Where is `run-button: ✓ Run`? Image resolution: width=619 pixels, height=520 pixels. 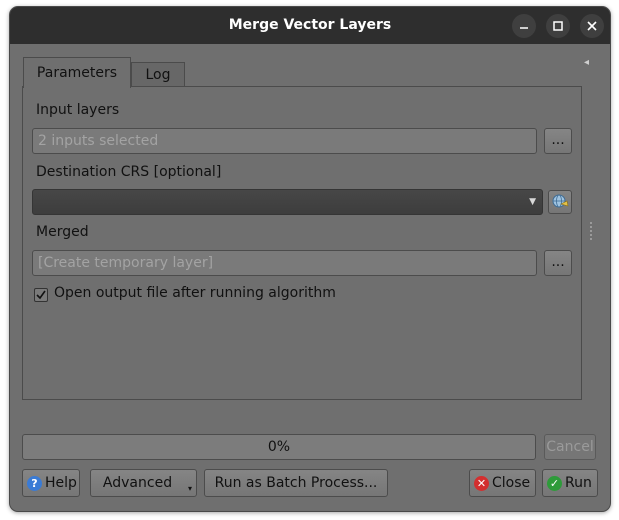
run-button: ✓ Run is located at coordinates (570, 483).